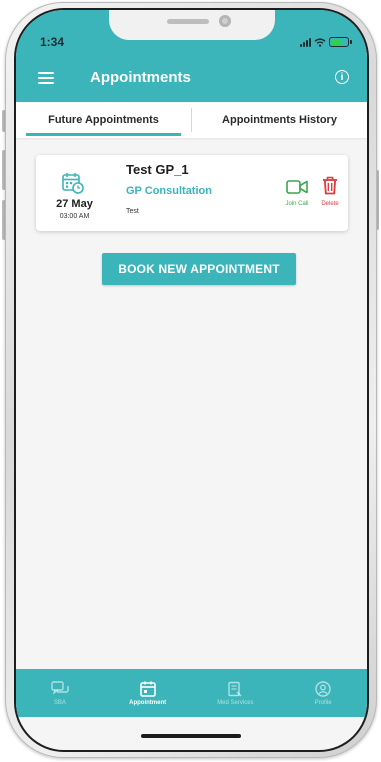  I want to click on join-call-label: Join Call, so click(297, 204).